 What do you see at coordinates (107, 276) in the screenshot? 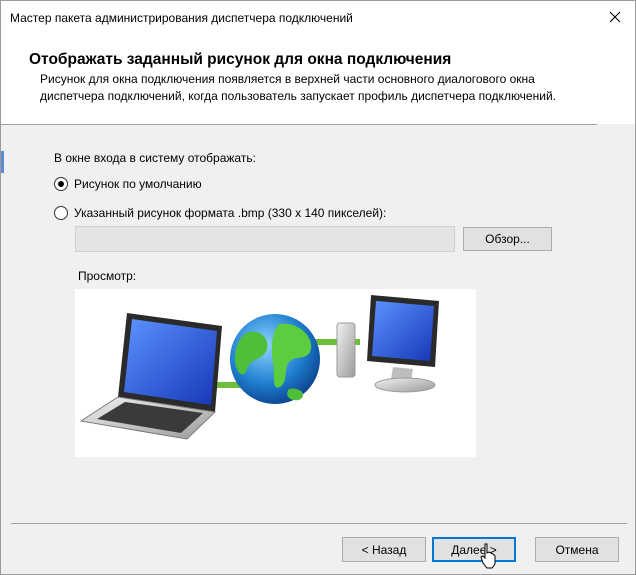
I see `preview-label: Просмотр:` at bounding box center [107, 276].